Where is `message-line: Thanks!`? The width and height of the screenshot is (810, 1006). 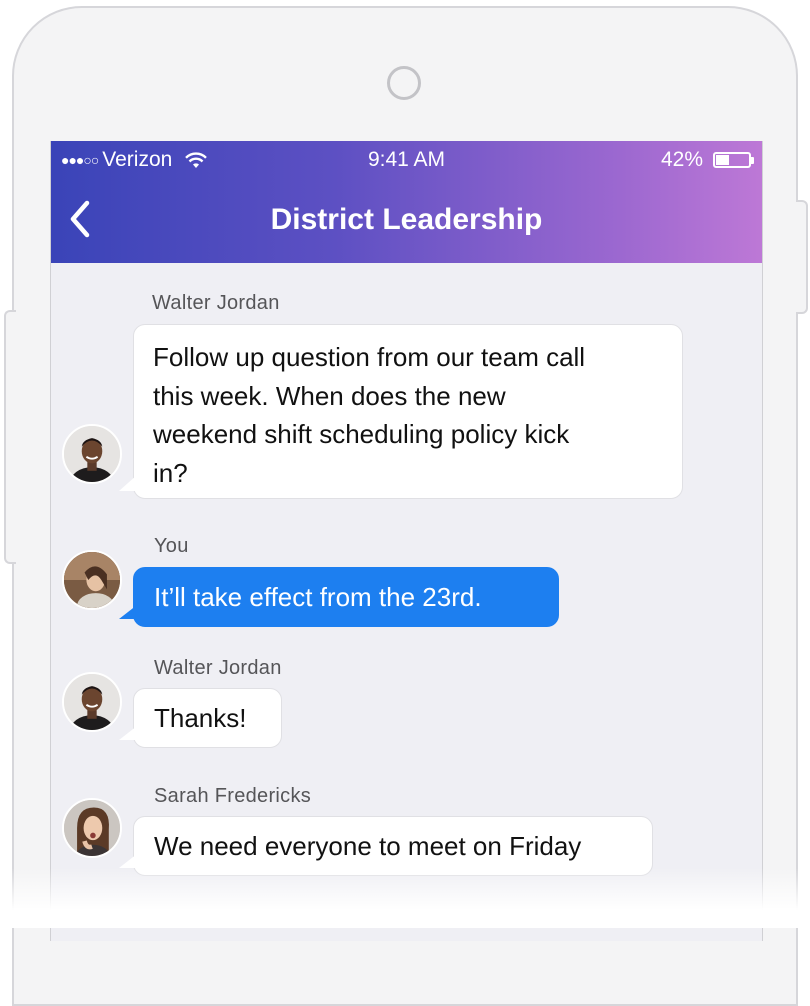
message-line: Thanks! is located at coordinates (200, 718).